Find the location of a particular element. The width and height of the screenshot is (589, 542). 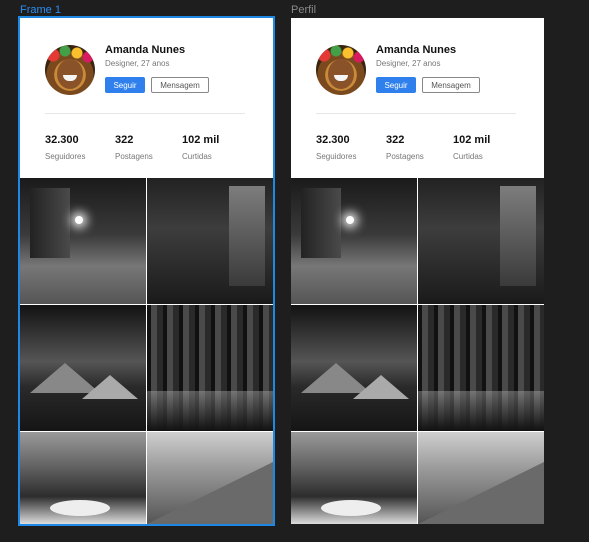

frame-1-label: Frame 1 is located at coordinates (40, 10).